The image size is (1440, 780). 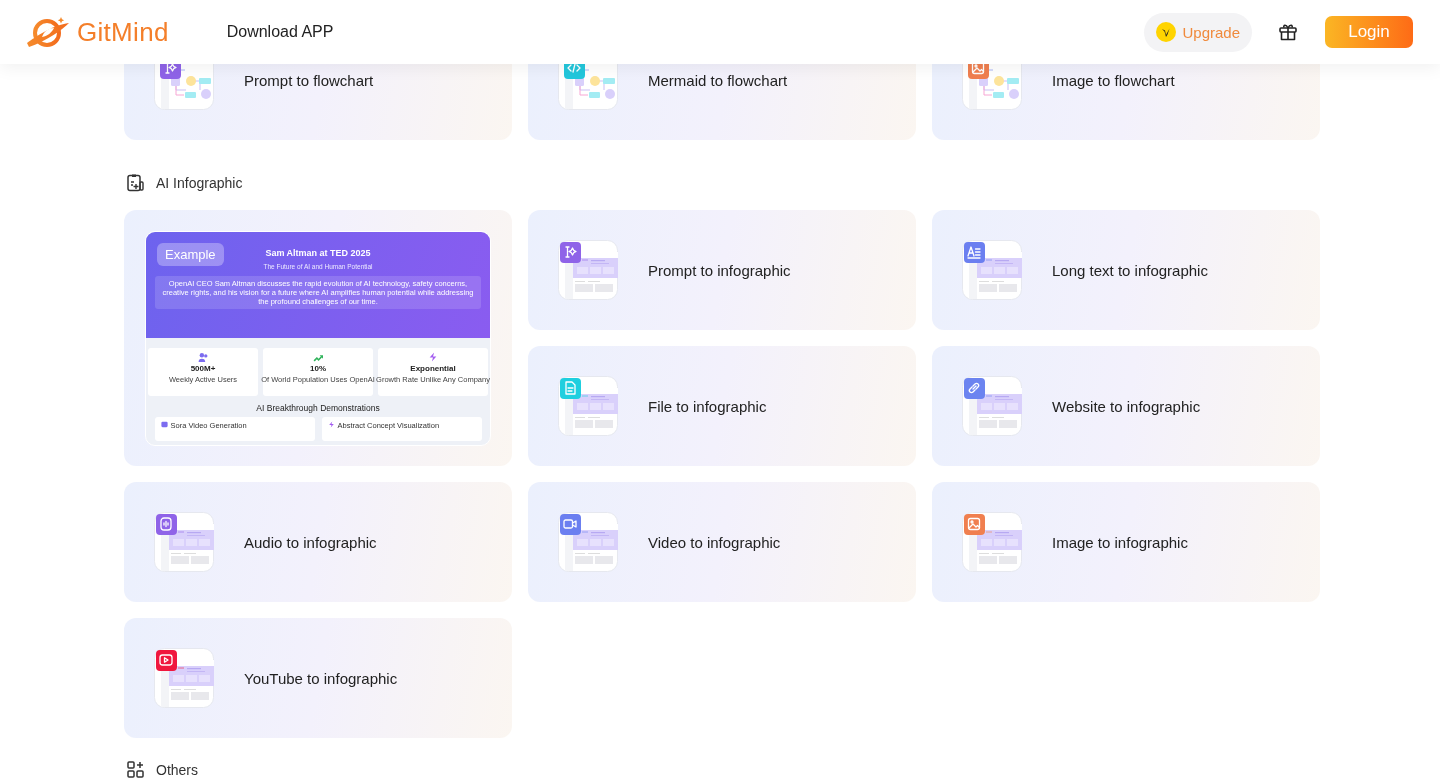 I want to click on logo-wordmark: GitMind, so click(x=123, y=32).